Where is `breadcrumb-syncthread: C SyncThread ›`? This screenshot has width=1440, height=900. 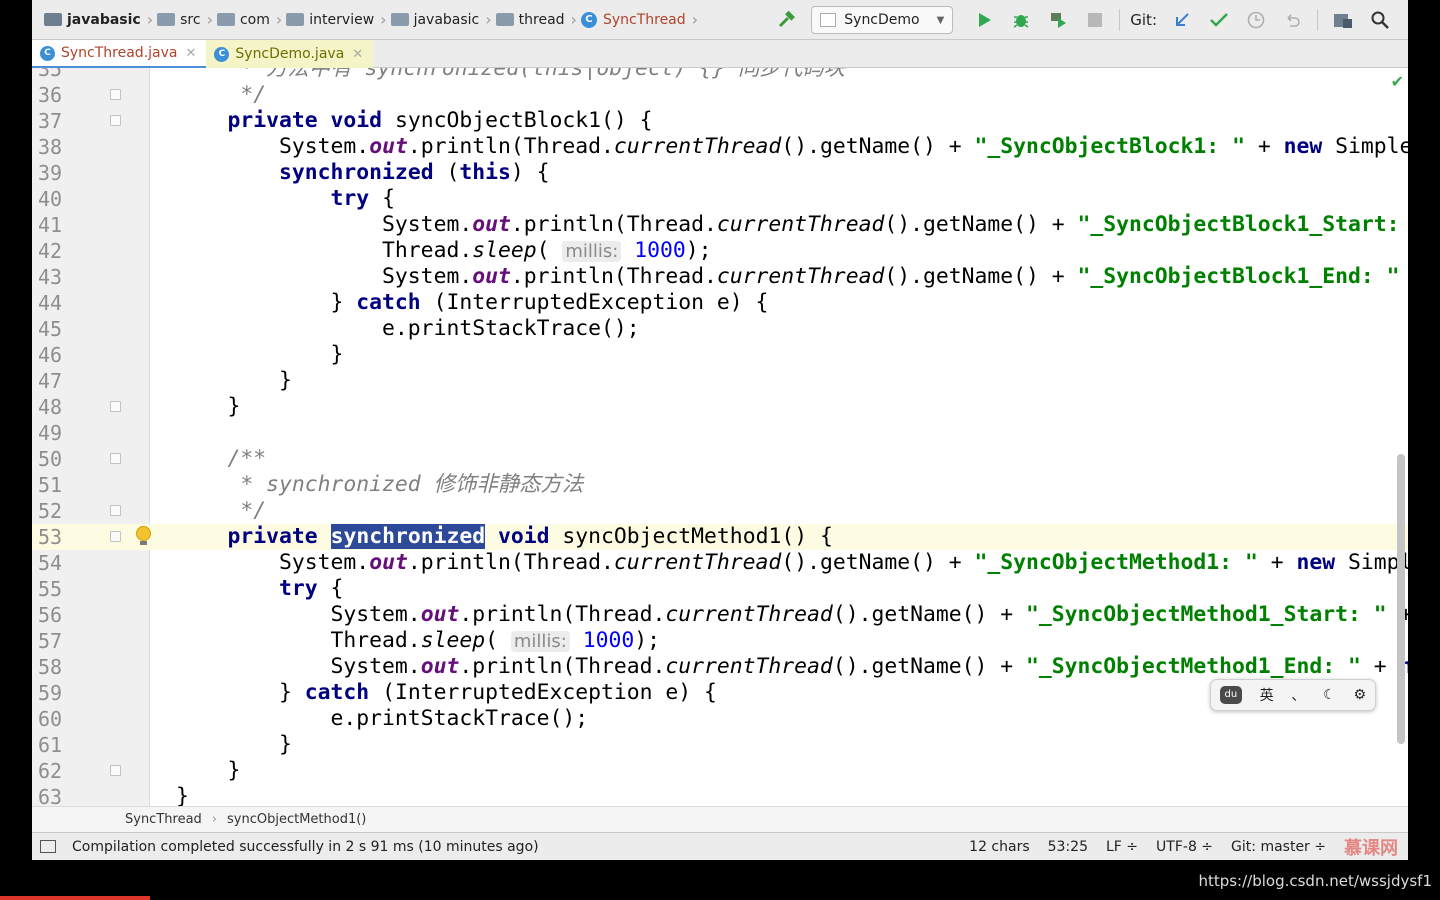
breadcrumb-syncthread: C SyncThread › is located at coordinates (641, 19).